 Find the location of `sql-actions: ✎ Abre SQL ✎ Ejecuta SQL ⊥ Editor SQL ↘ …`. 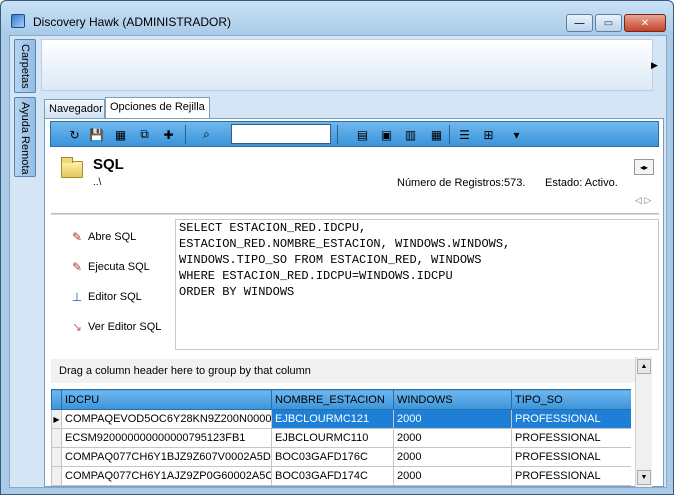

sql-actions: ✎ Abre SQL ✎ Ejecuta SQL ⊥ Editor SQL ↘ … is located at coordinates (110, 293).